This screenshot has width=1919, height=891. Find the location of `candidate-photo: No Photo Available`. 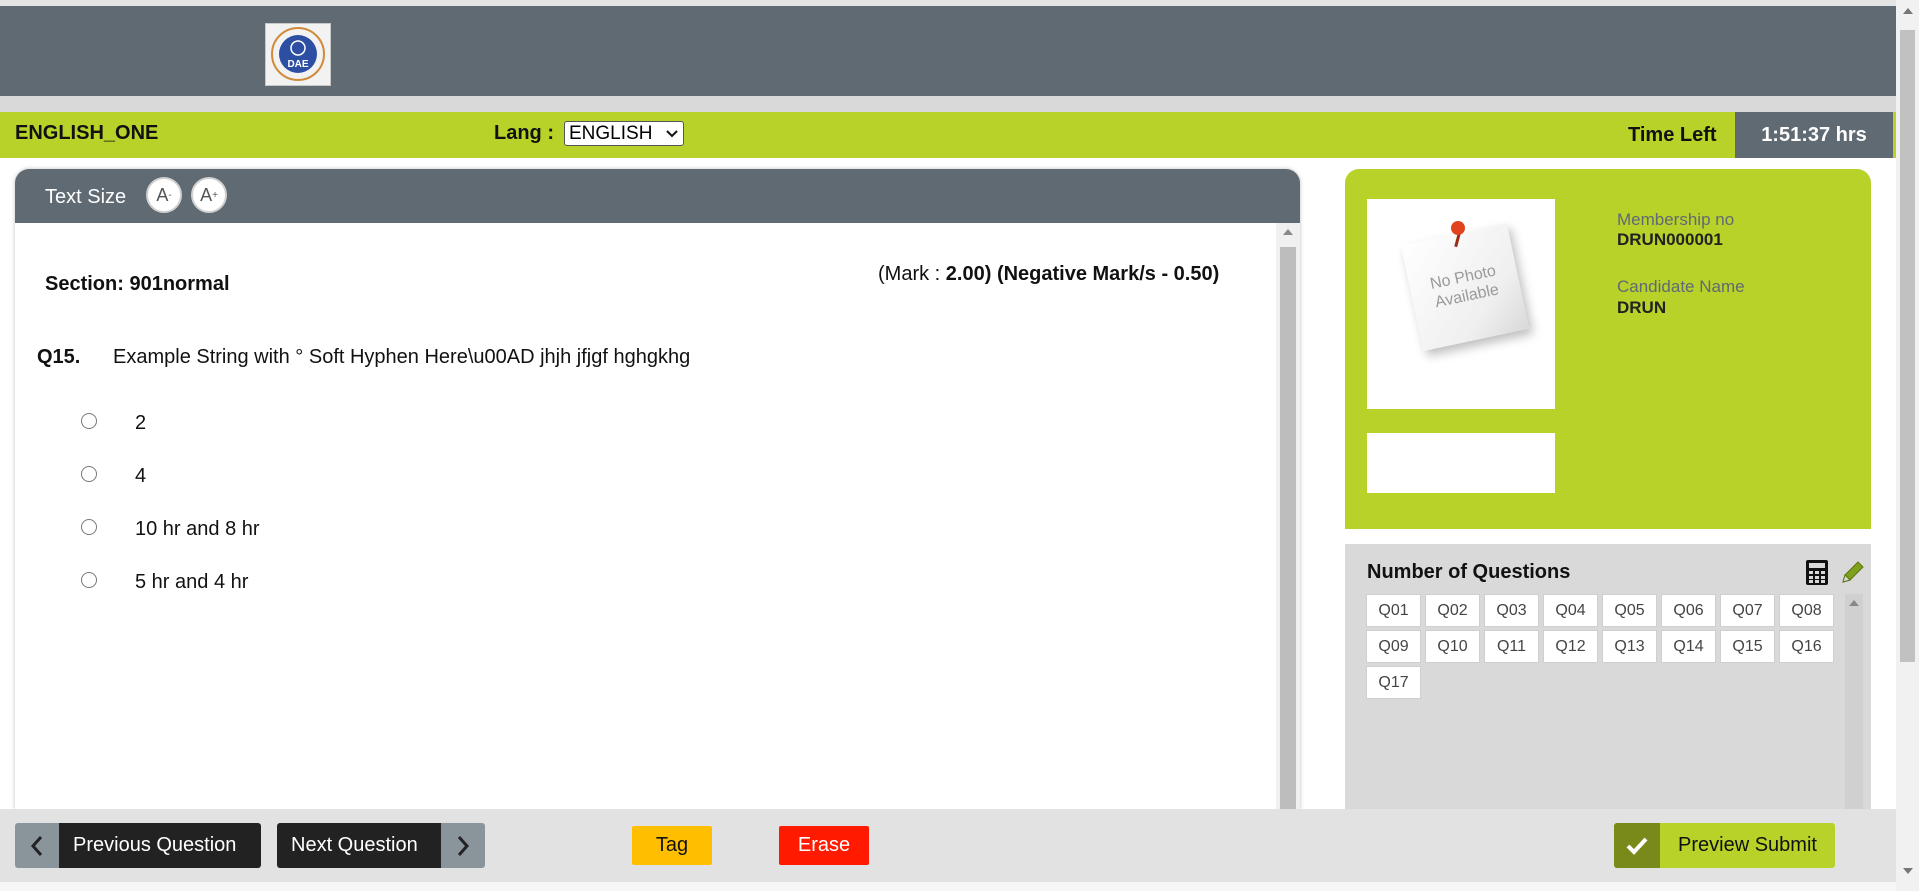

candidate-photo: No Photo Available is located at coordinates (1461, 304).